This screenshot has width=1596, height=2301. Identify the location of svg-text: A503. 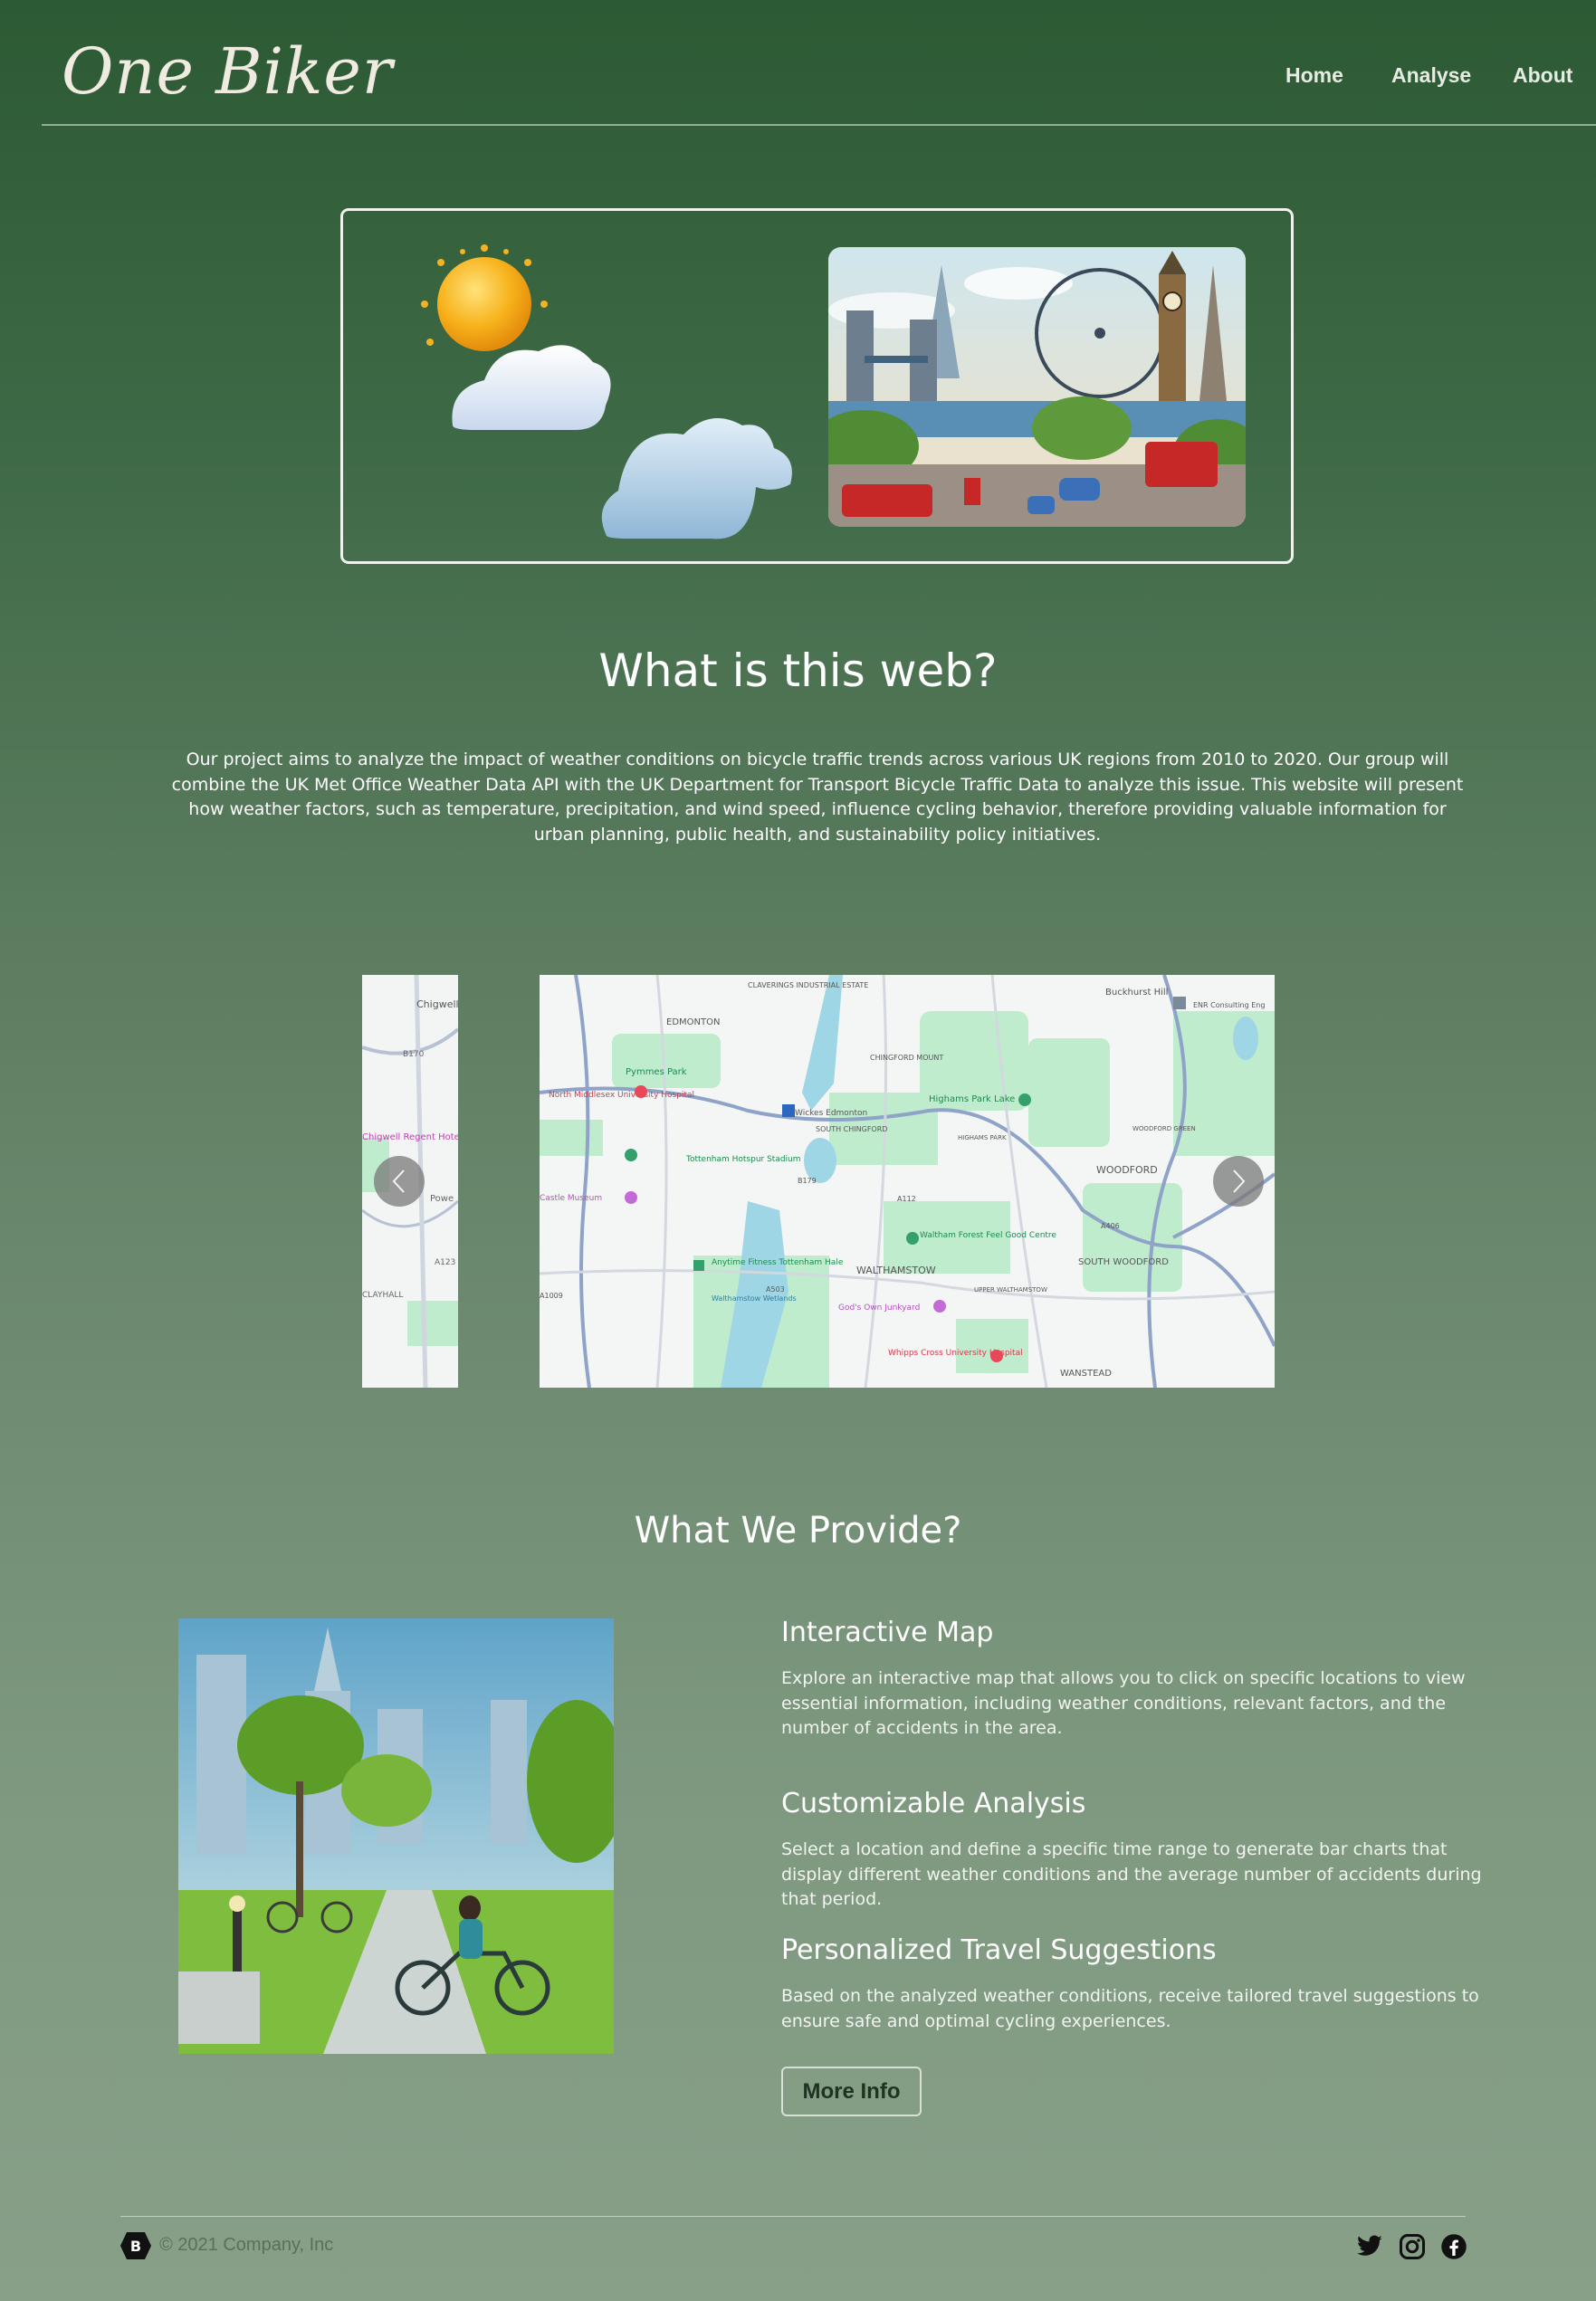
(775, 1289).